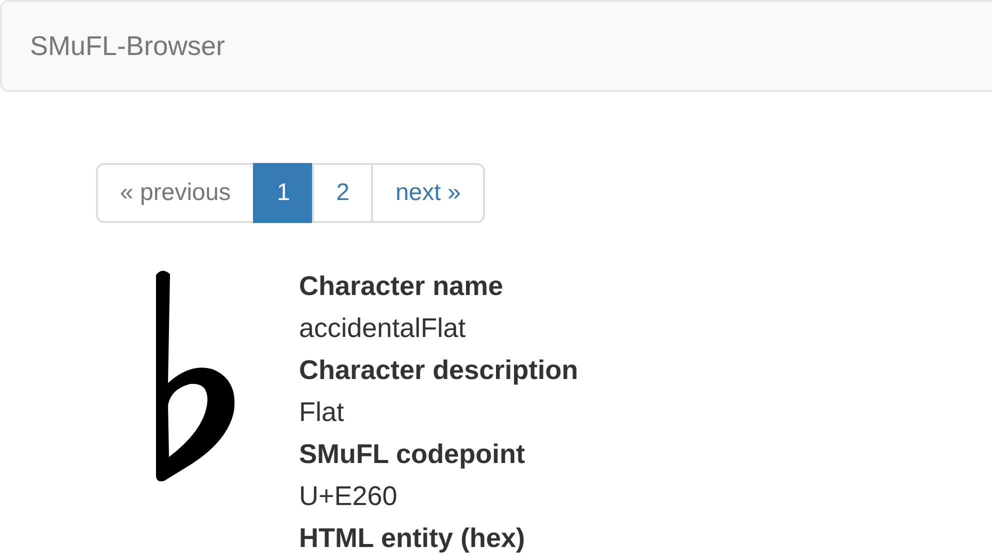 This screenshot has height=558, width=992. I want to click on field-value: accidentalFlat, so click(383, 328).